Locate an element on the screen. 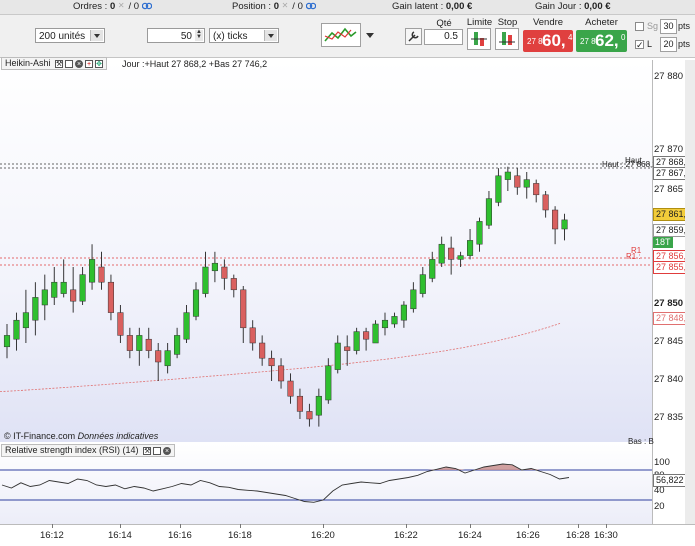 The width and height of the screenshot is (695, 546). l-input: 20 is located at coordinates (668, 44).